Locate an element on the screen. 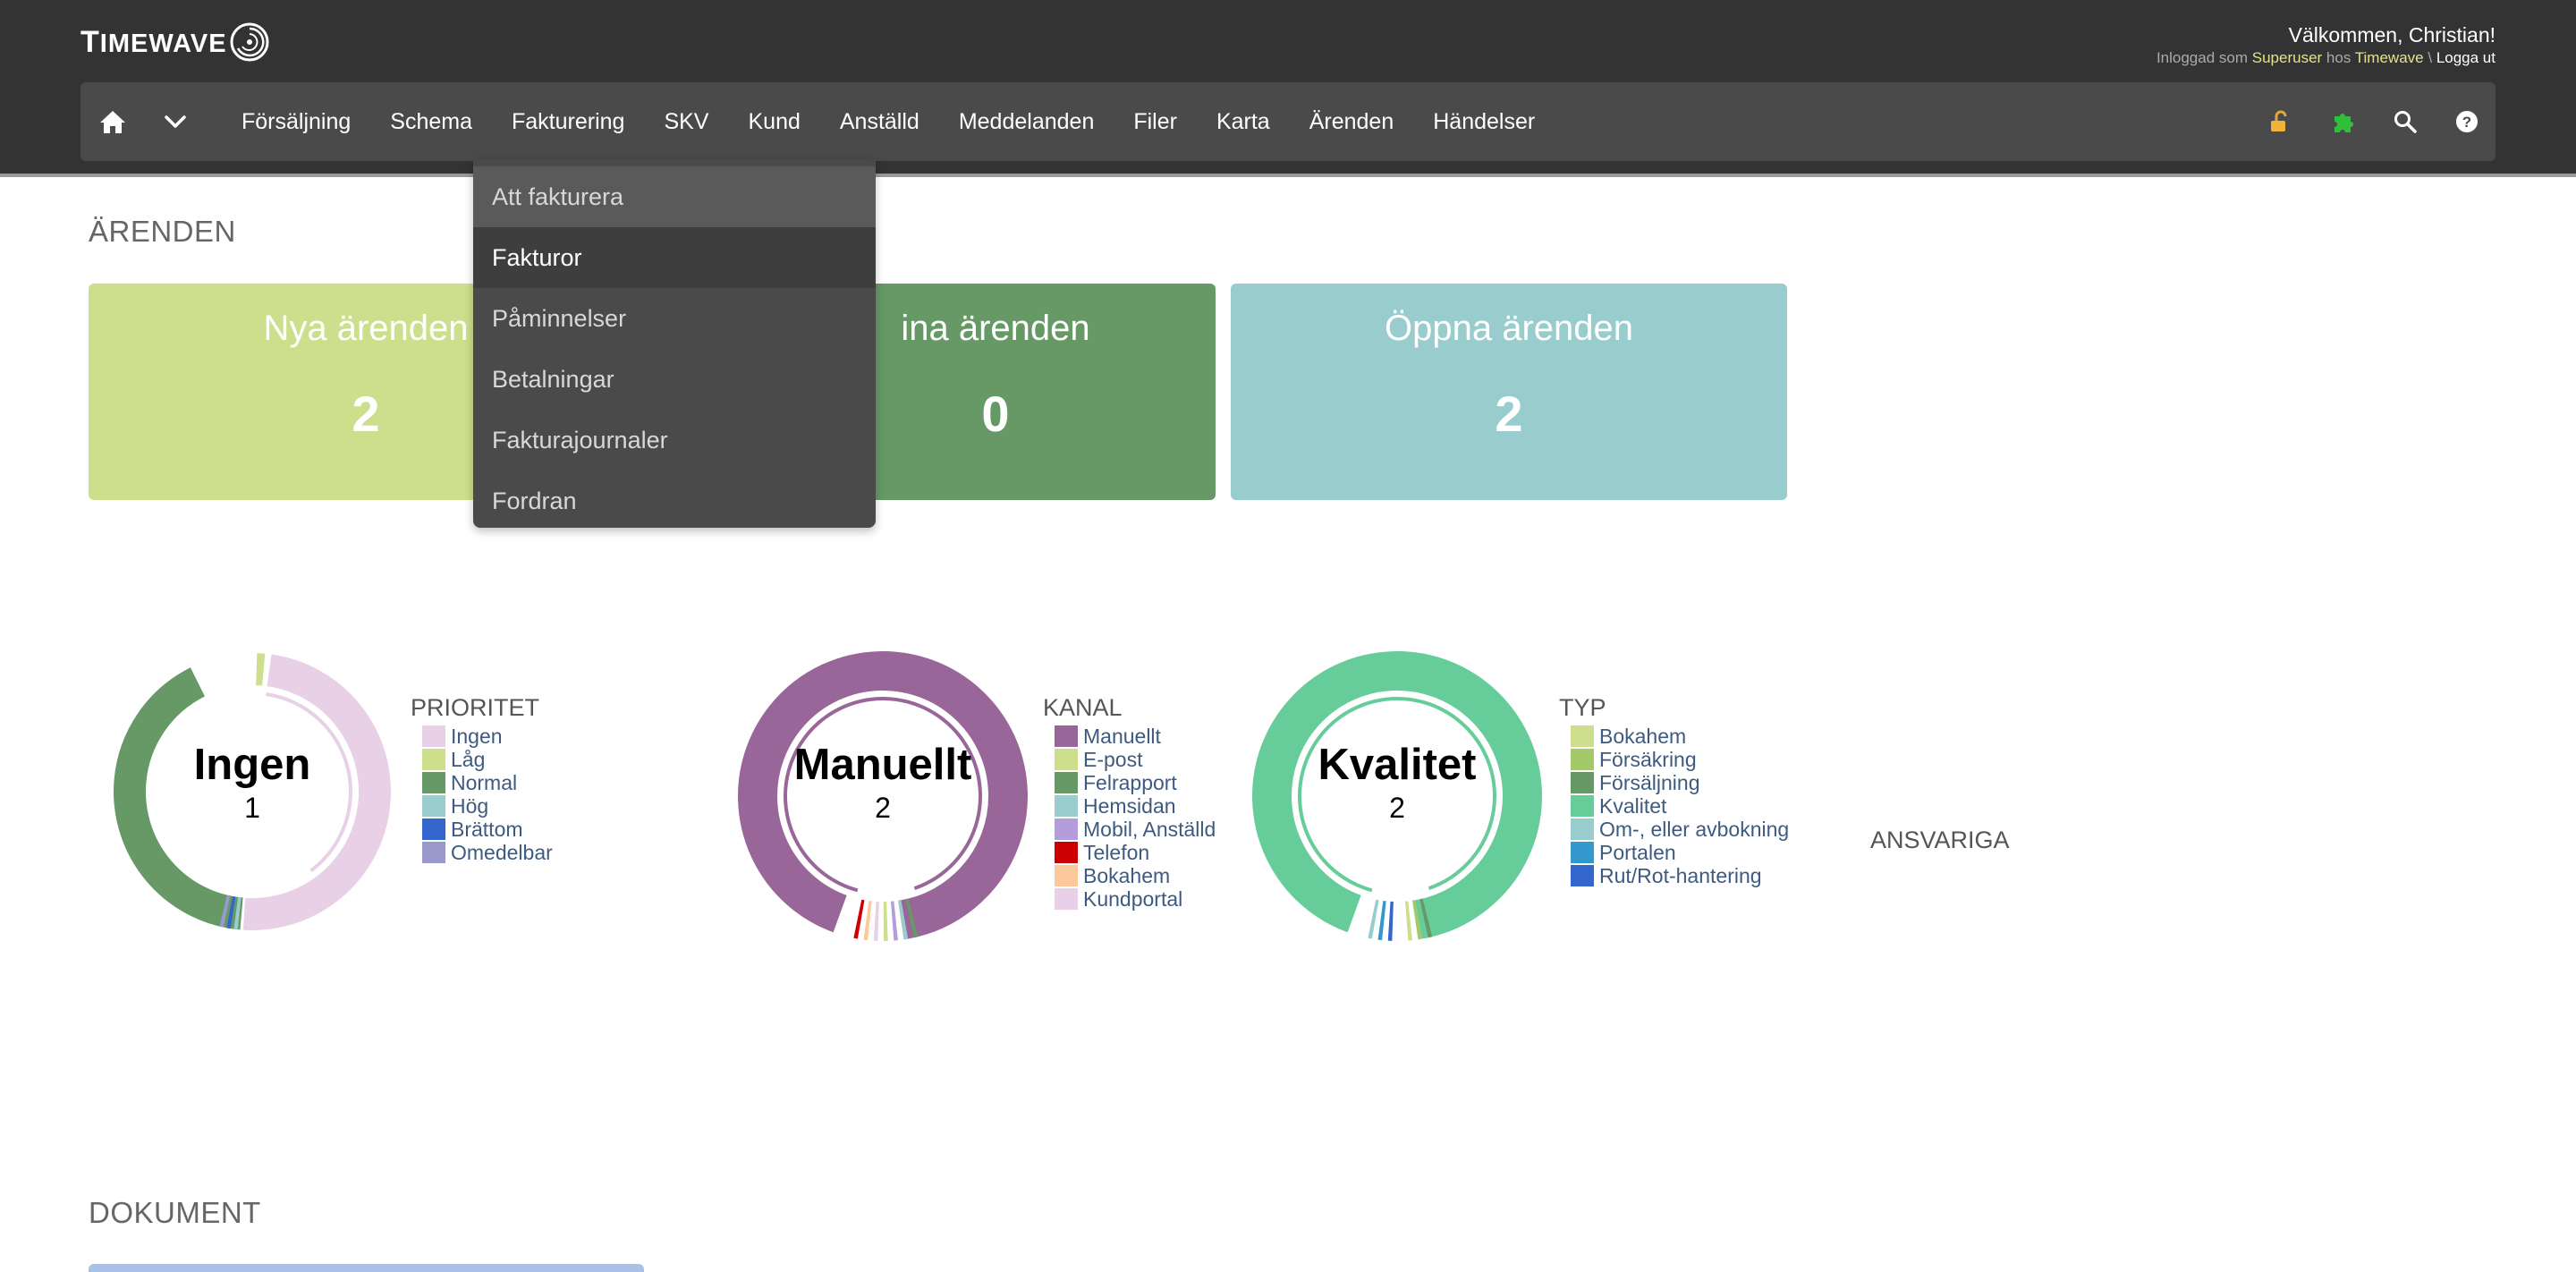  nav-filer: Filer is located at coordinates (1155, 121).